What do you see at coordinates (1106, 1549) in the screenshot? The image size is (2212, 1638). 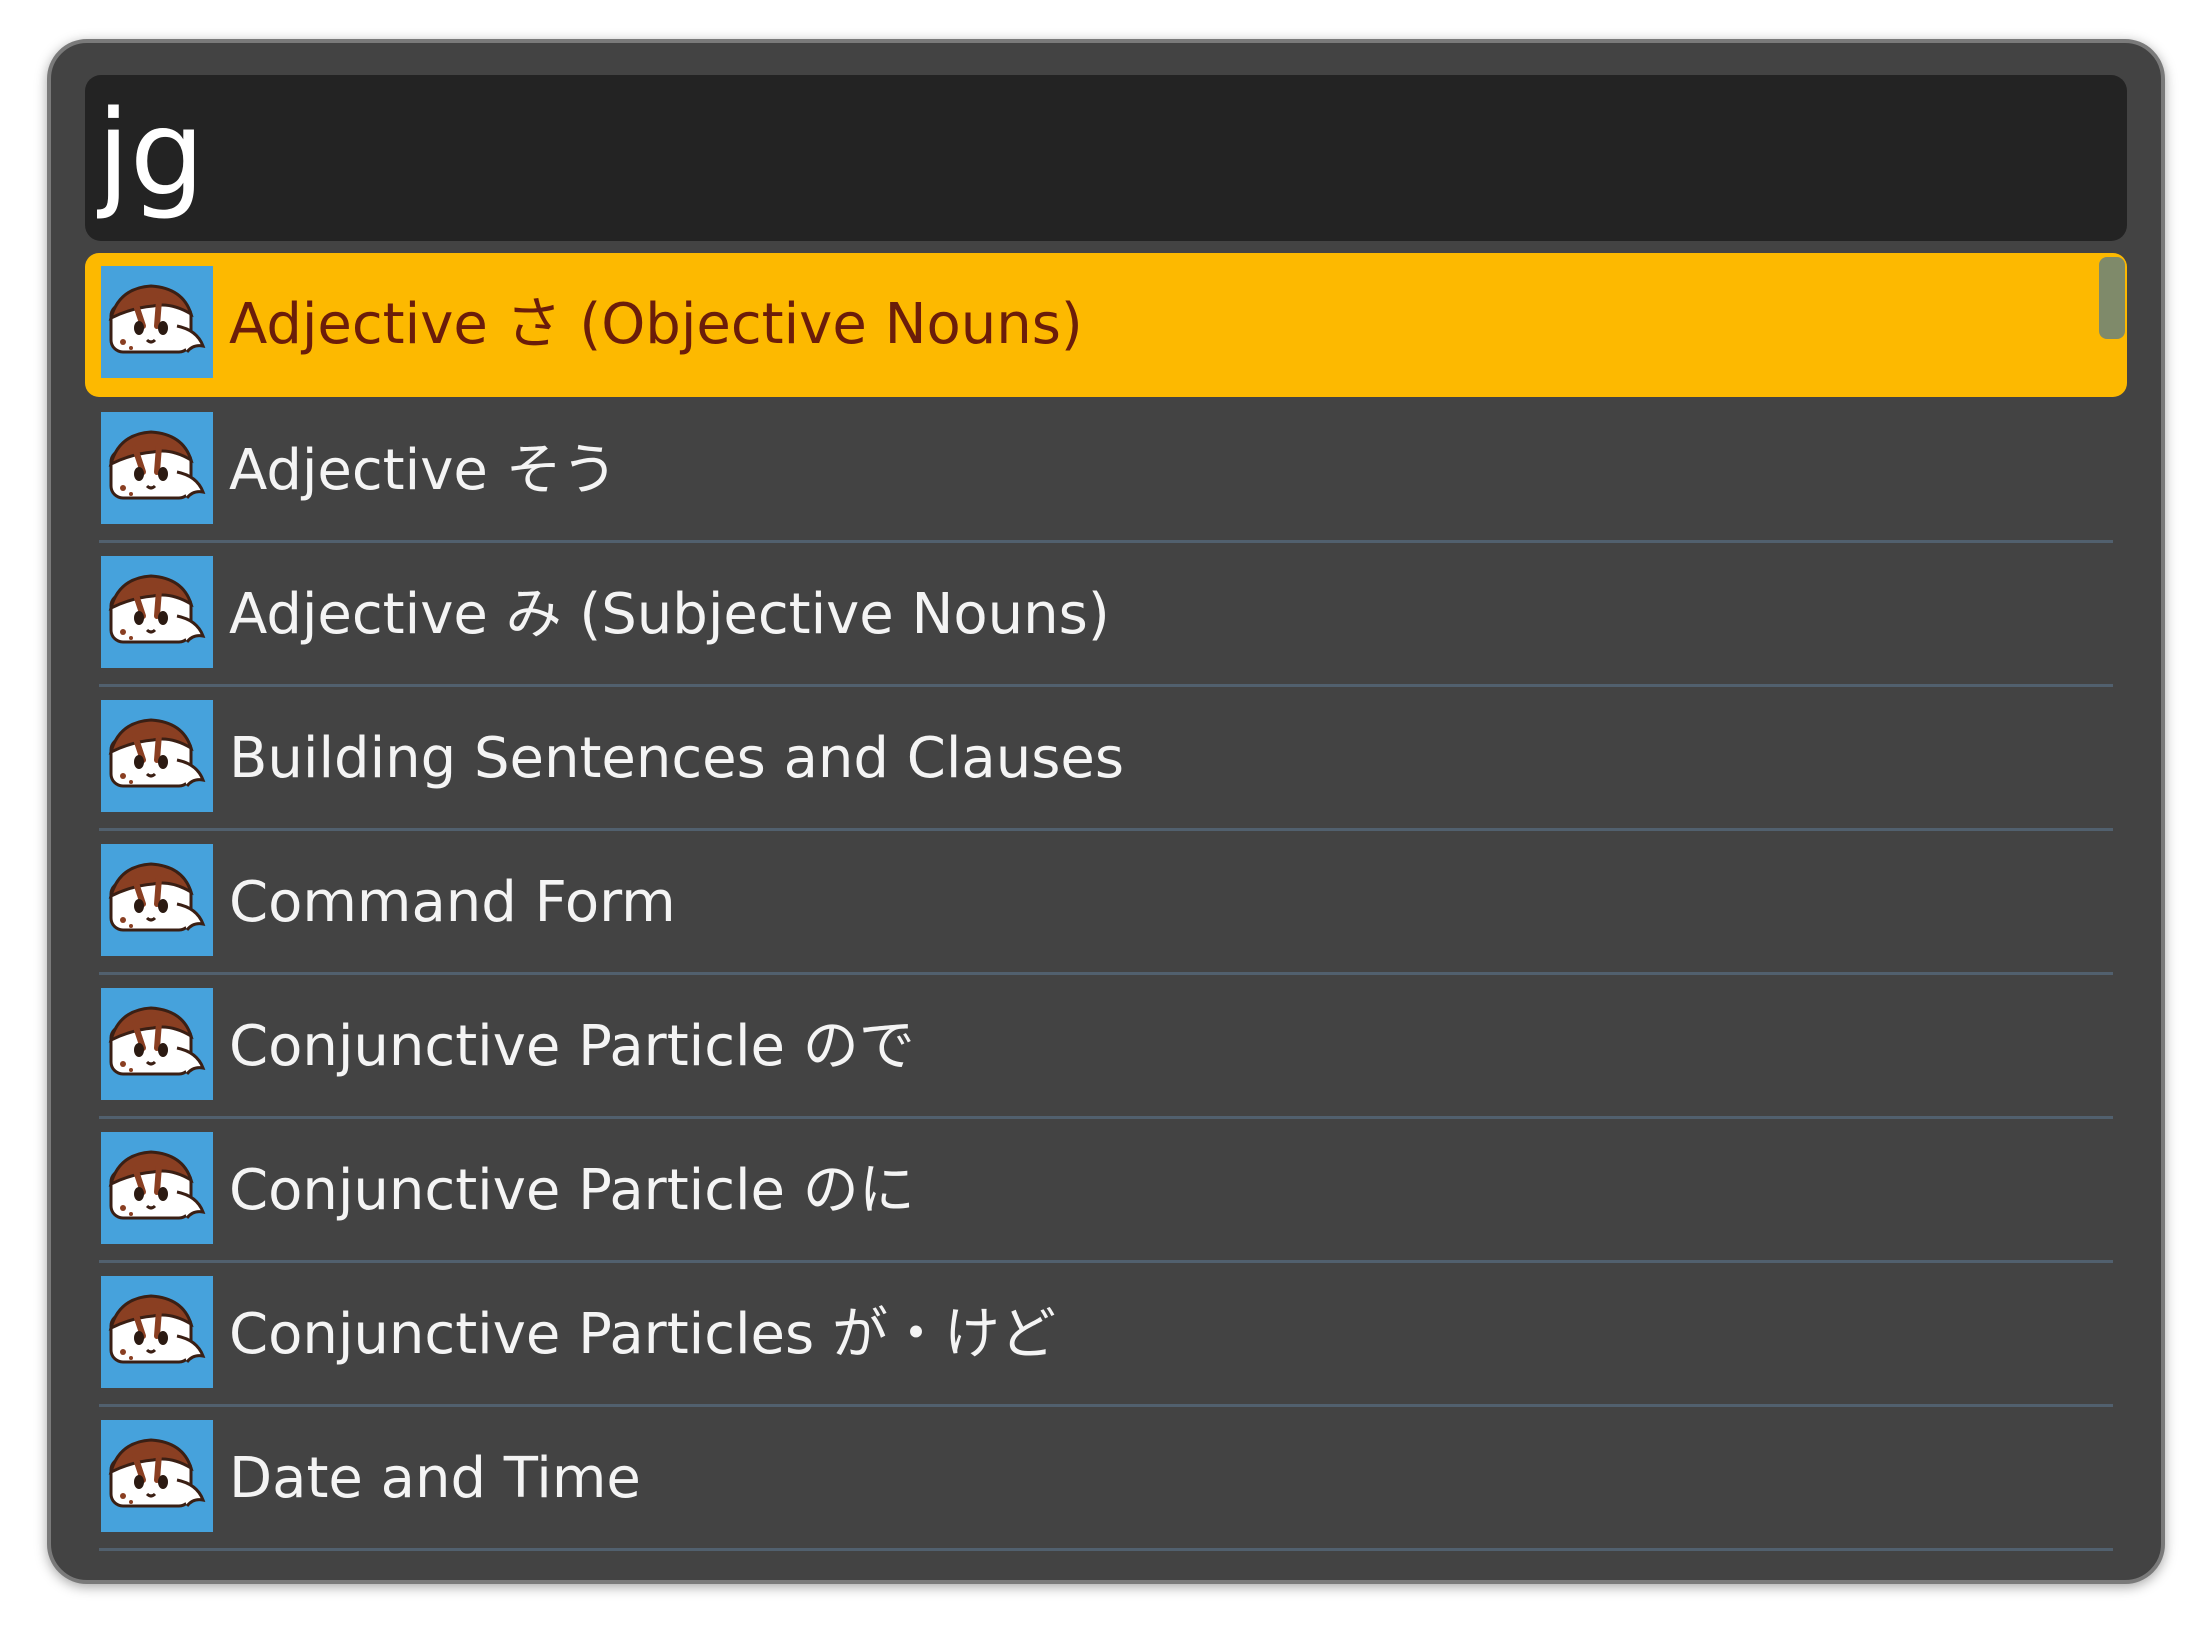 I see `divider` at bounding box center [1106, 1549].